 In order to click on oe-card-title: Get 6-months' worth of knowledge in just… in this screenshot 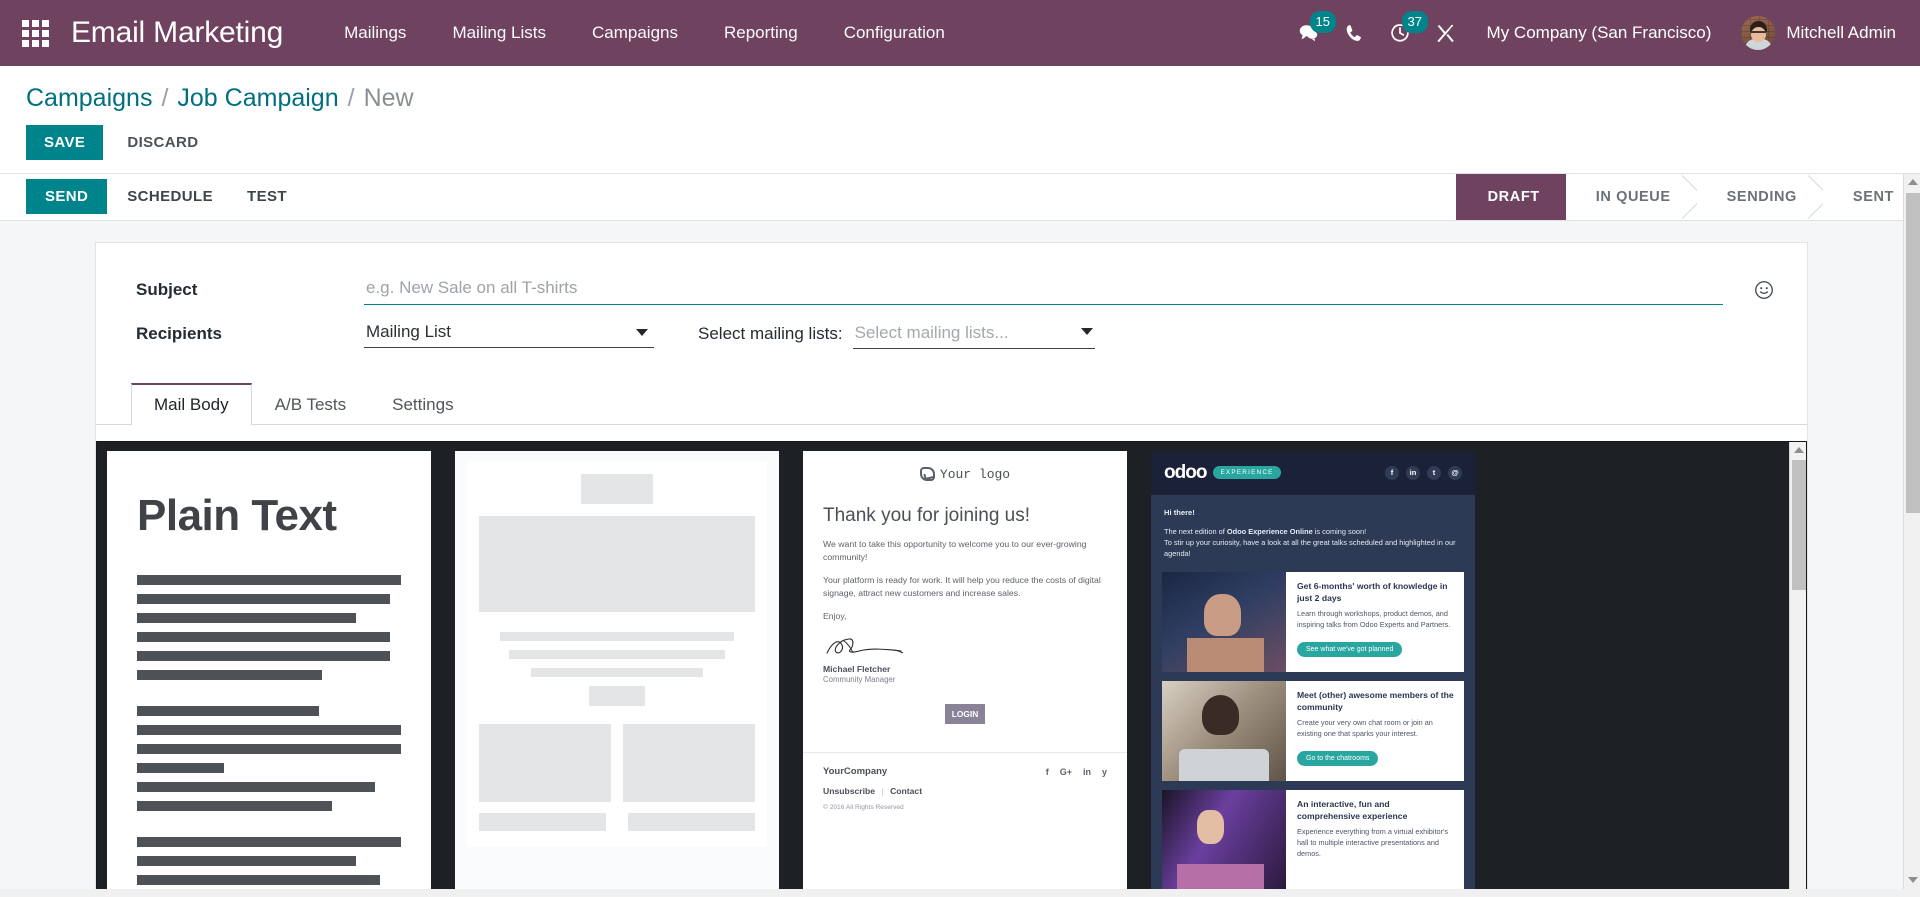, I will do `click(1372, 591)`.